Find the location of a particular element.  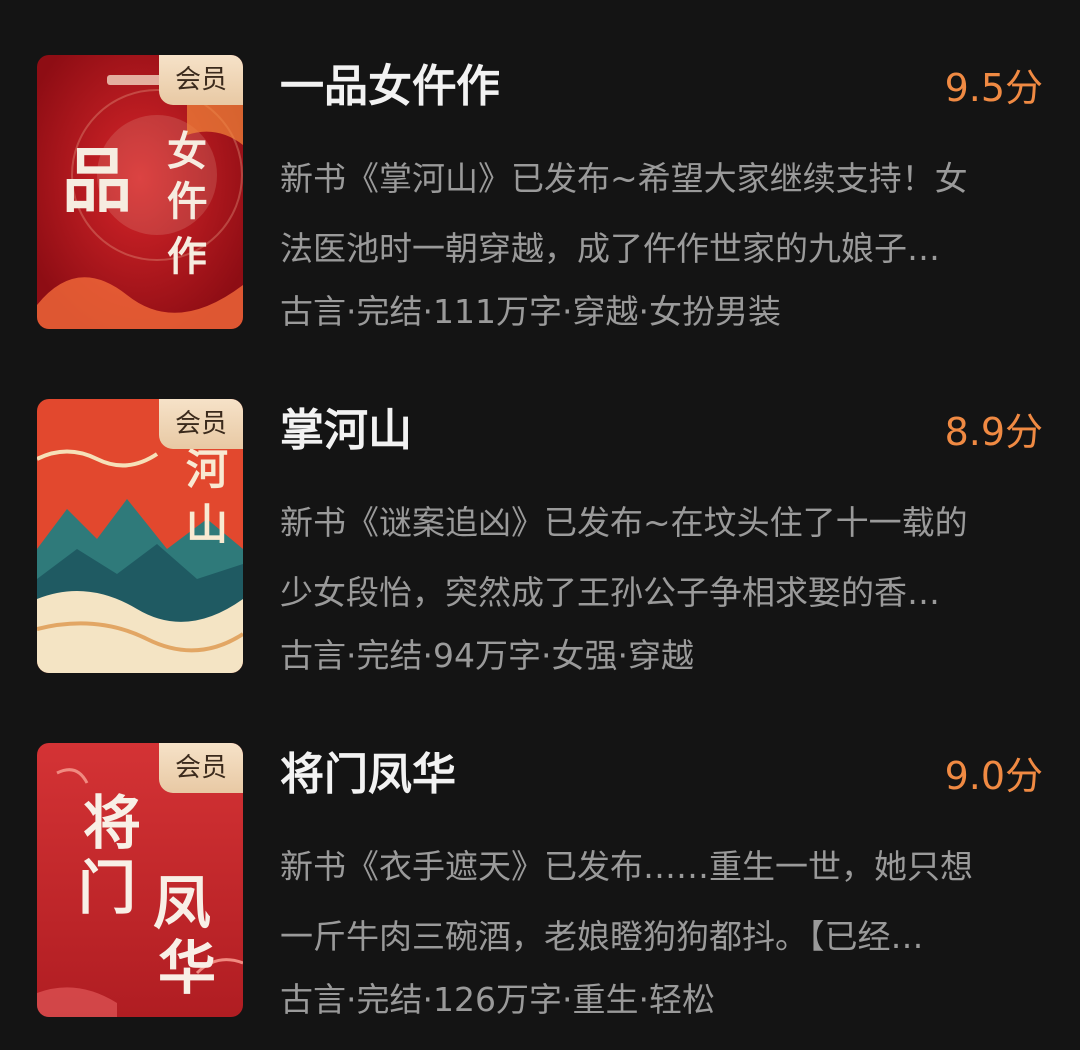

book-score: 8.9分 is located at coordinates (993, 432).